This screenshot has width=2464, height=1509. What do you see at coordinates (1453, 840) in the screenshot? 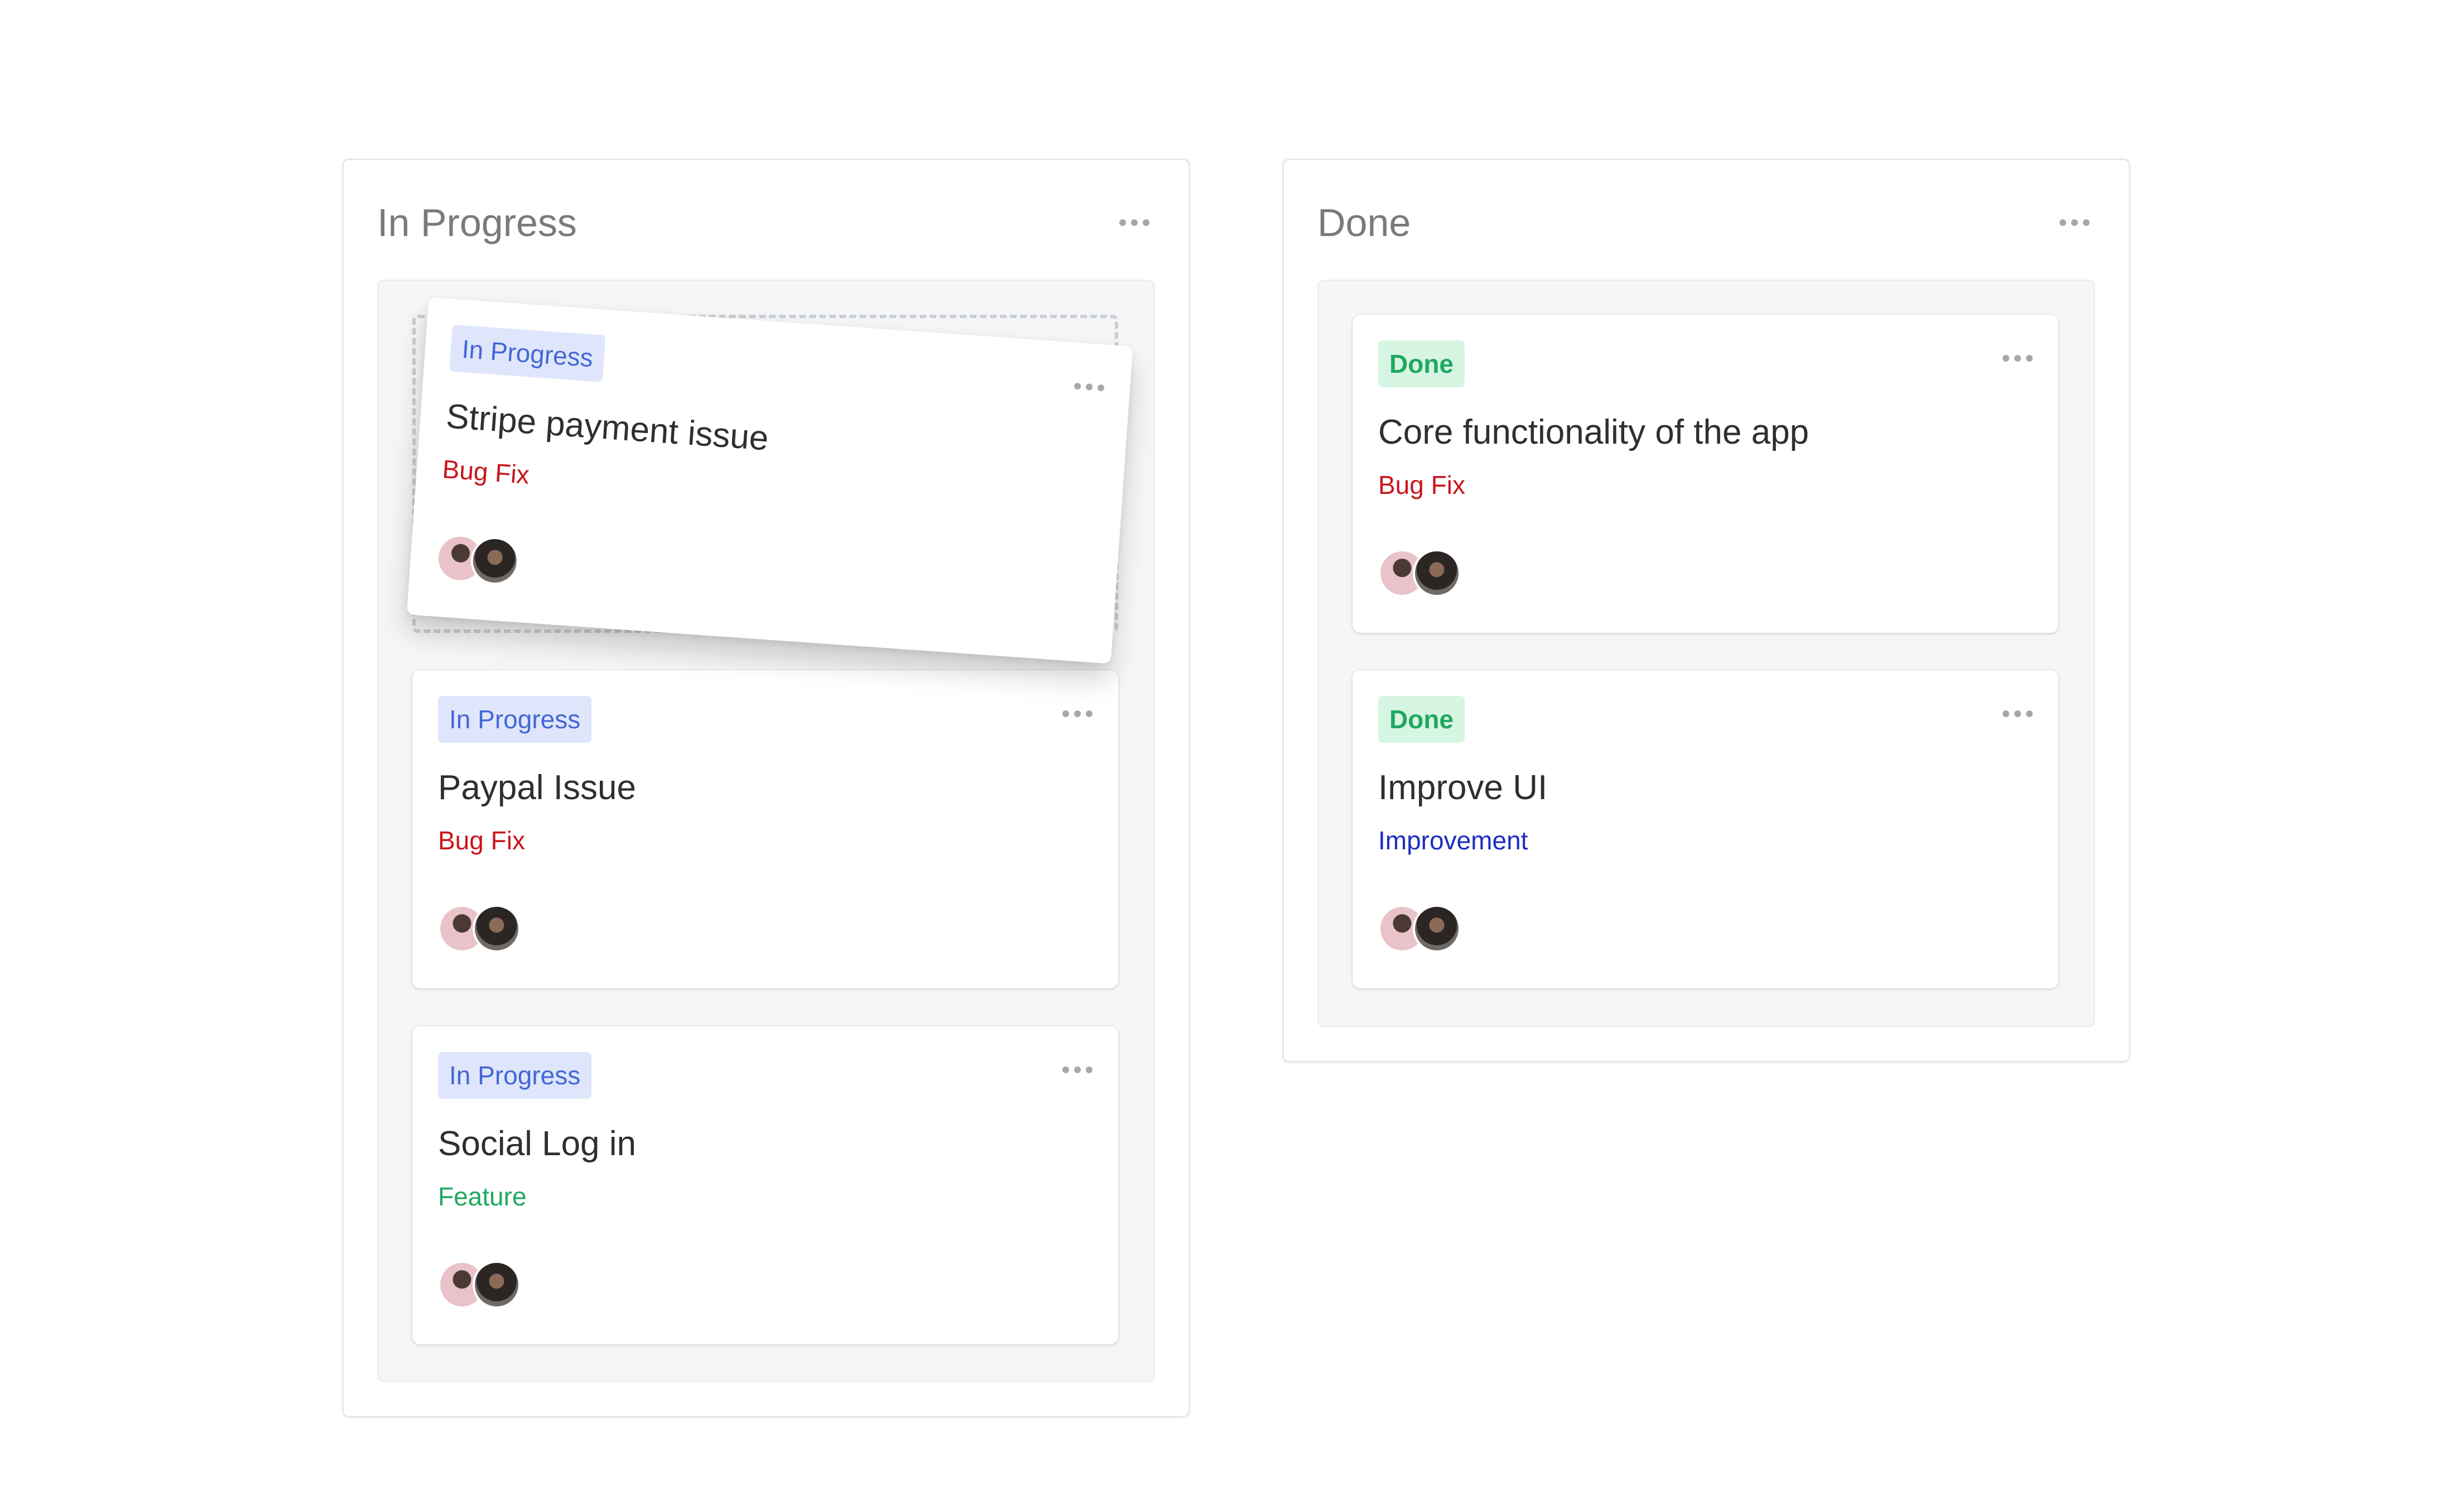
I see `card-tag: Improvement` at bounding box center [1453, 840].